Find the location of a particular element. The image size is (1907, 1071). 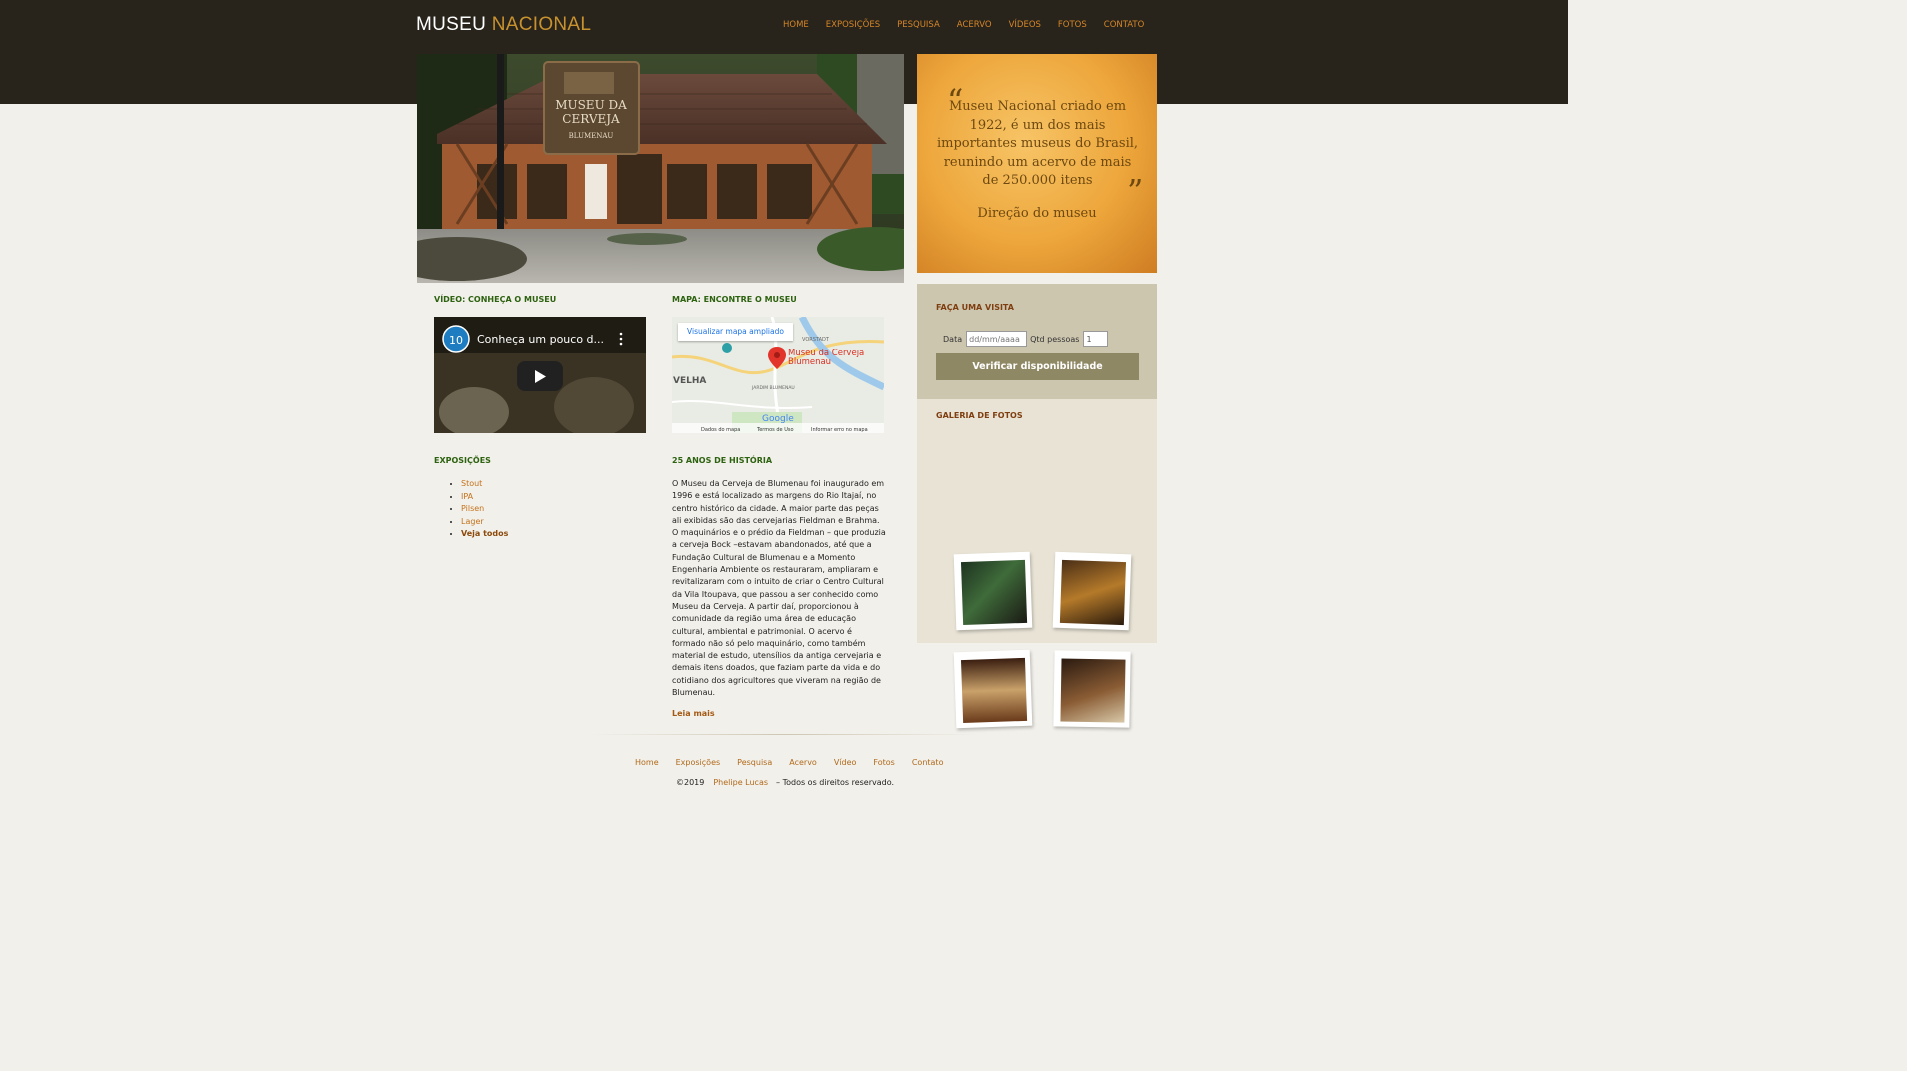

exposicao-link-pilsen: Pilsen is located at coordinates (472, 508).